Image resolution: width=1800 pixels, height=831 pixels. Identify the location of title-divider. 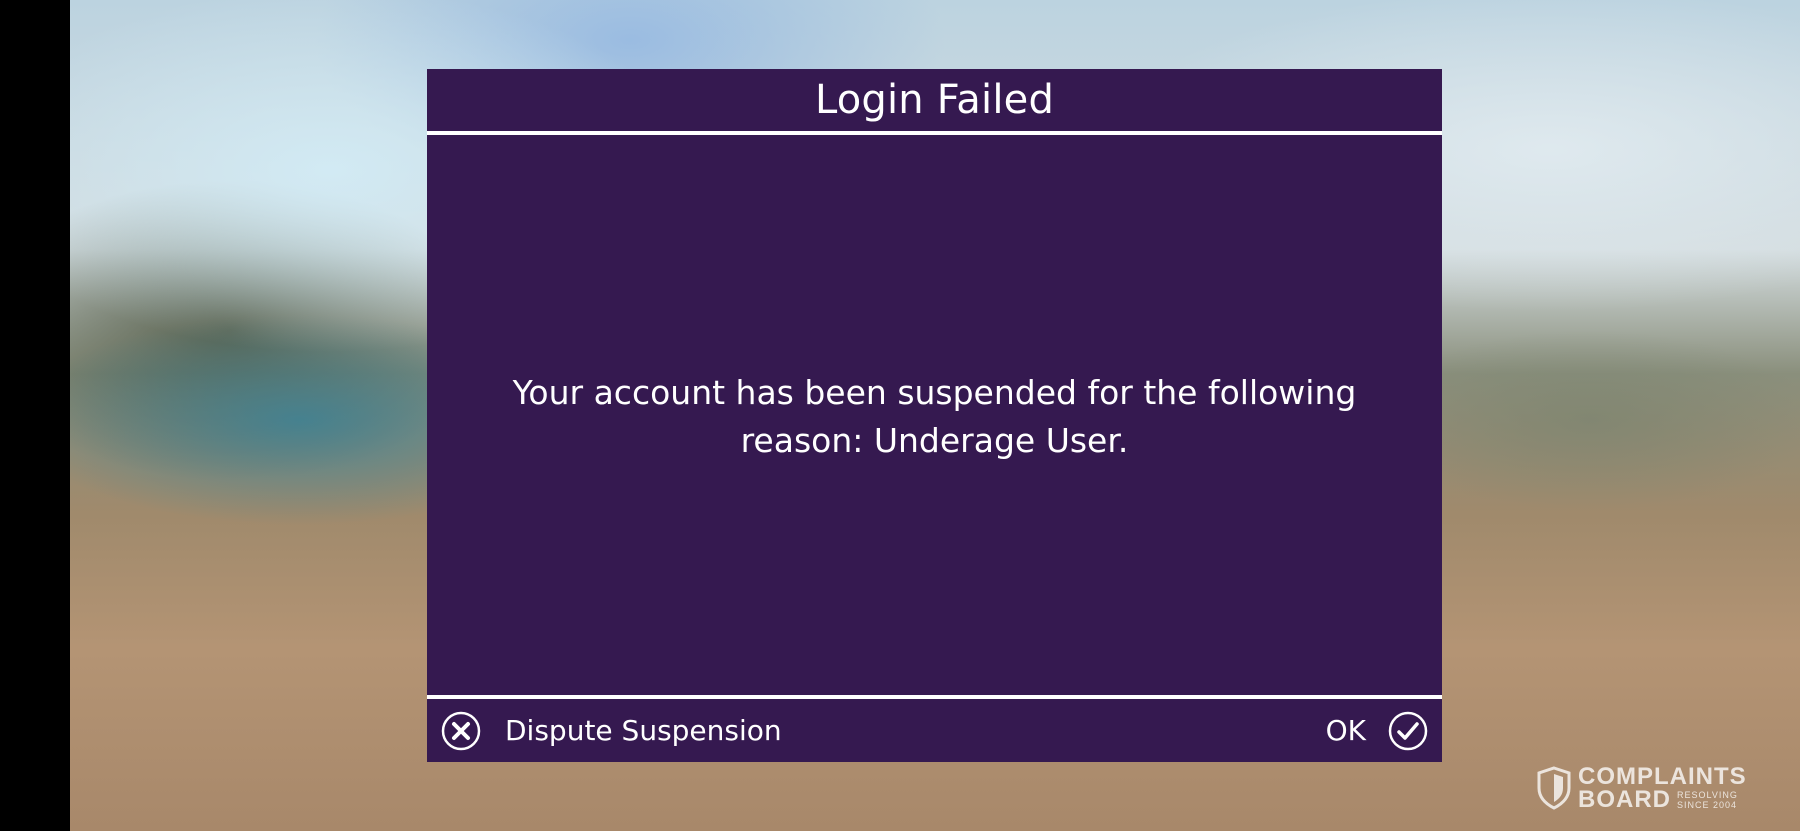
(934, 133).